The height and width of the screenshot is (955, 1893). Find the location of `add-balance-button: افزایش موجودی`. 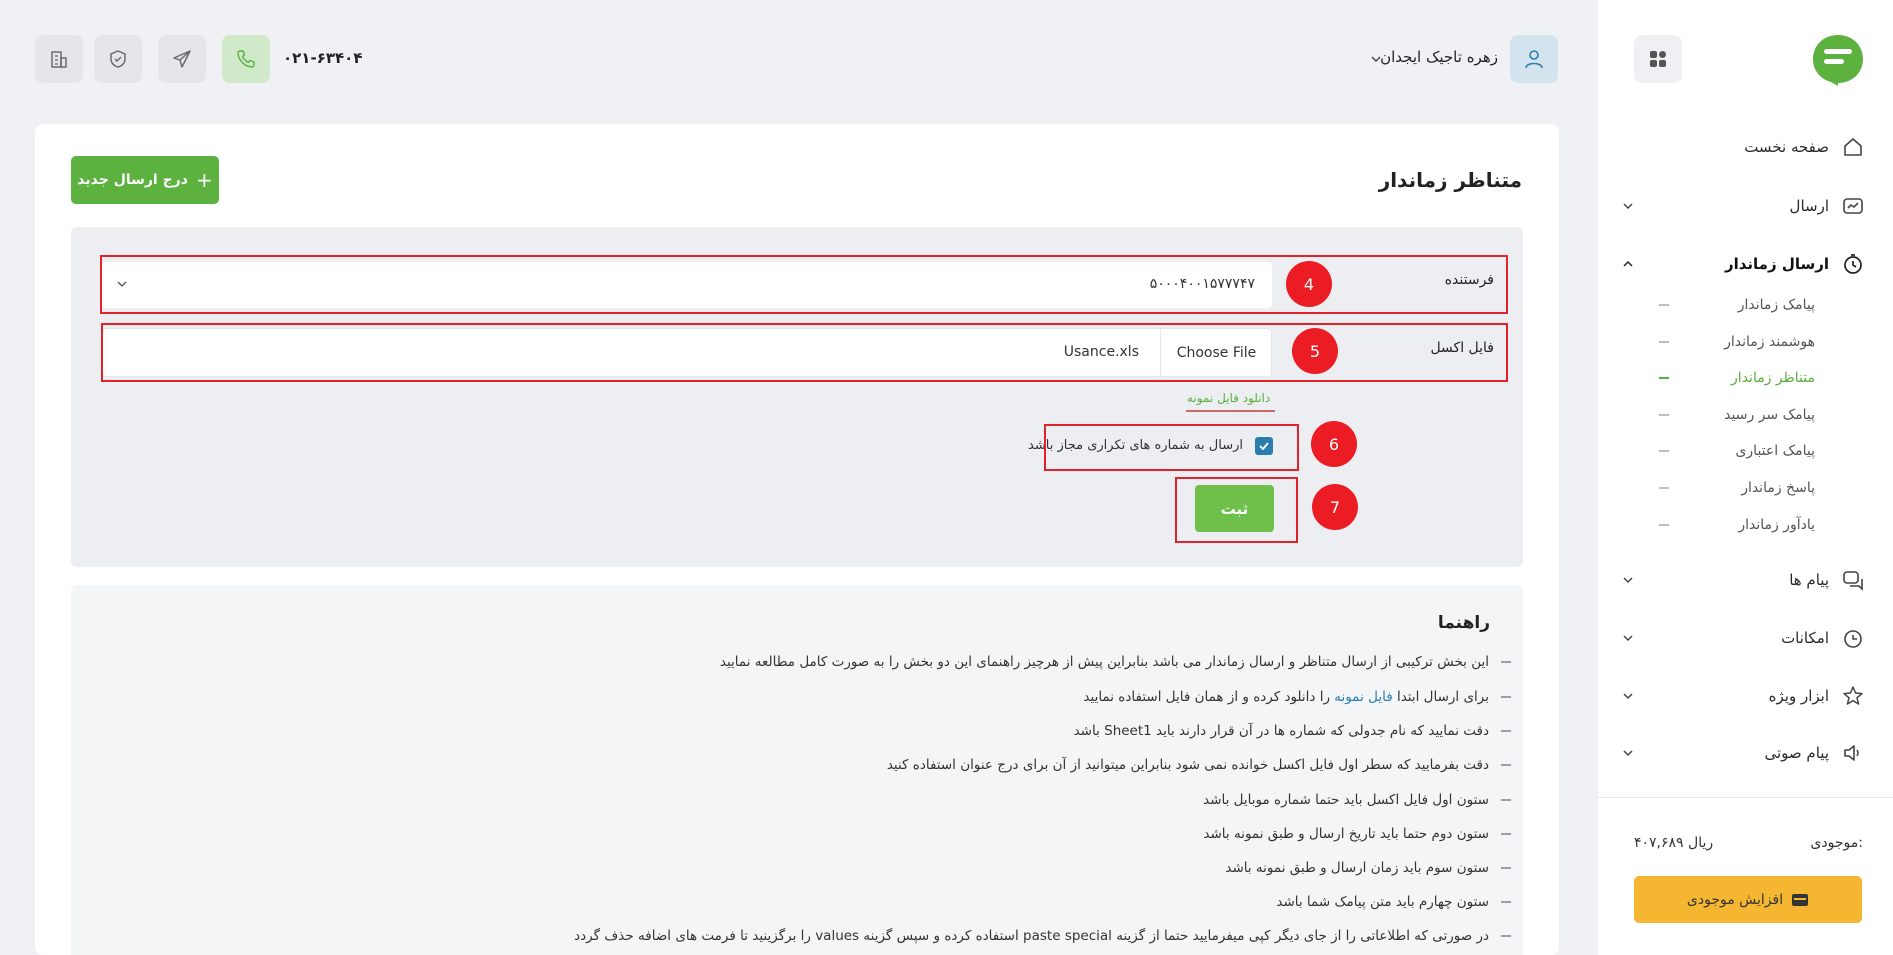

add-balance-button: افزایش موجودی is located at coordinates (1748, 899).